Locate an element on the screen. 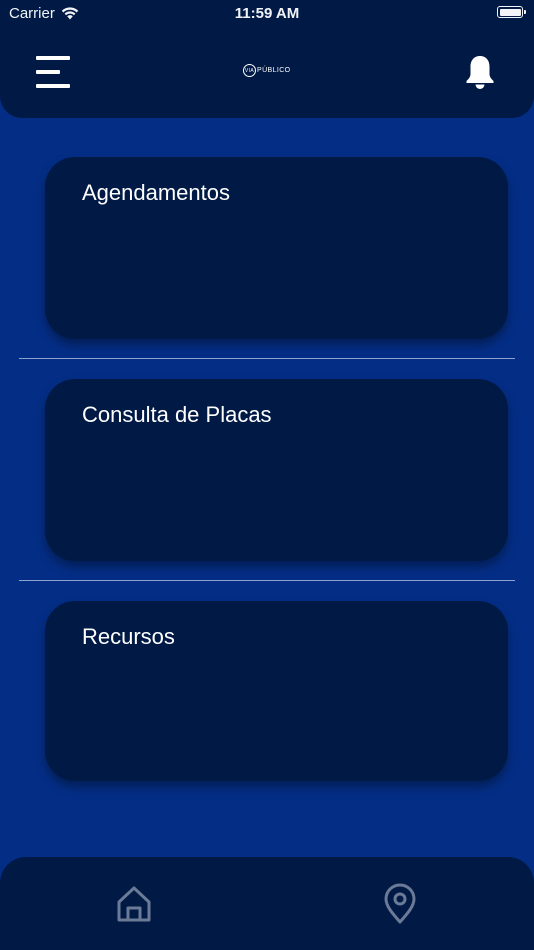 This screenshot has width=534, height=950. card-title: Agendamentos is located at coordinates (156, 192).